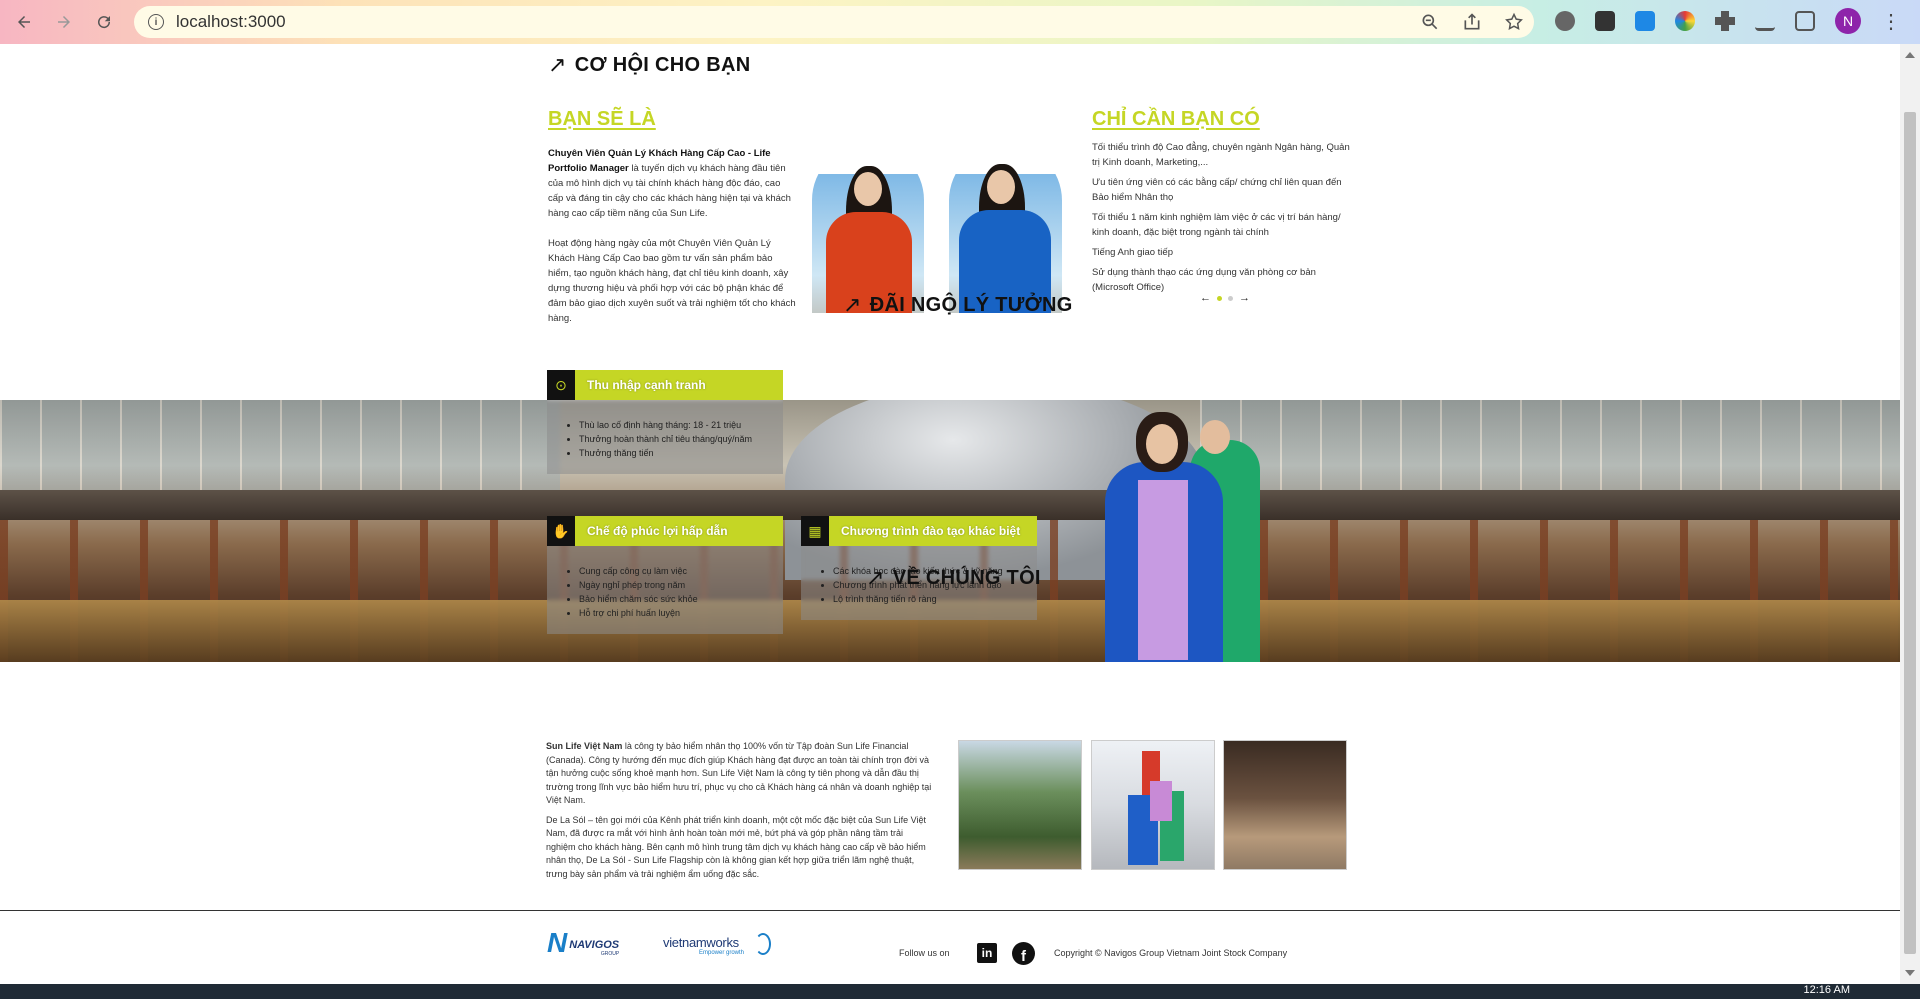 The height and width of the screenshot is (999, 1920). What do you see at coordinates (610, 954) in the screenshot?
I see `navigos-logo-sub: GROUP` at bounding box center [610, 954].